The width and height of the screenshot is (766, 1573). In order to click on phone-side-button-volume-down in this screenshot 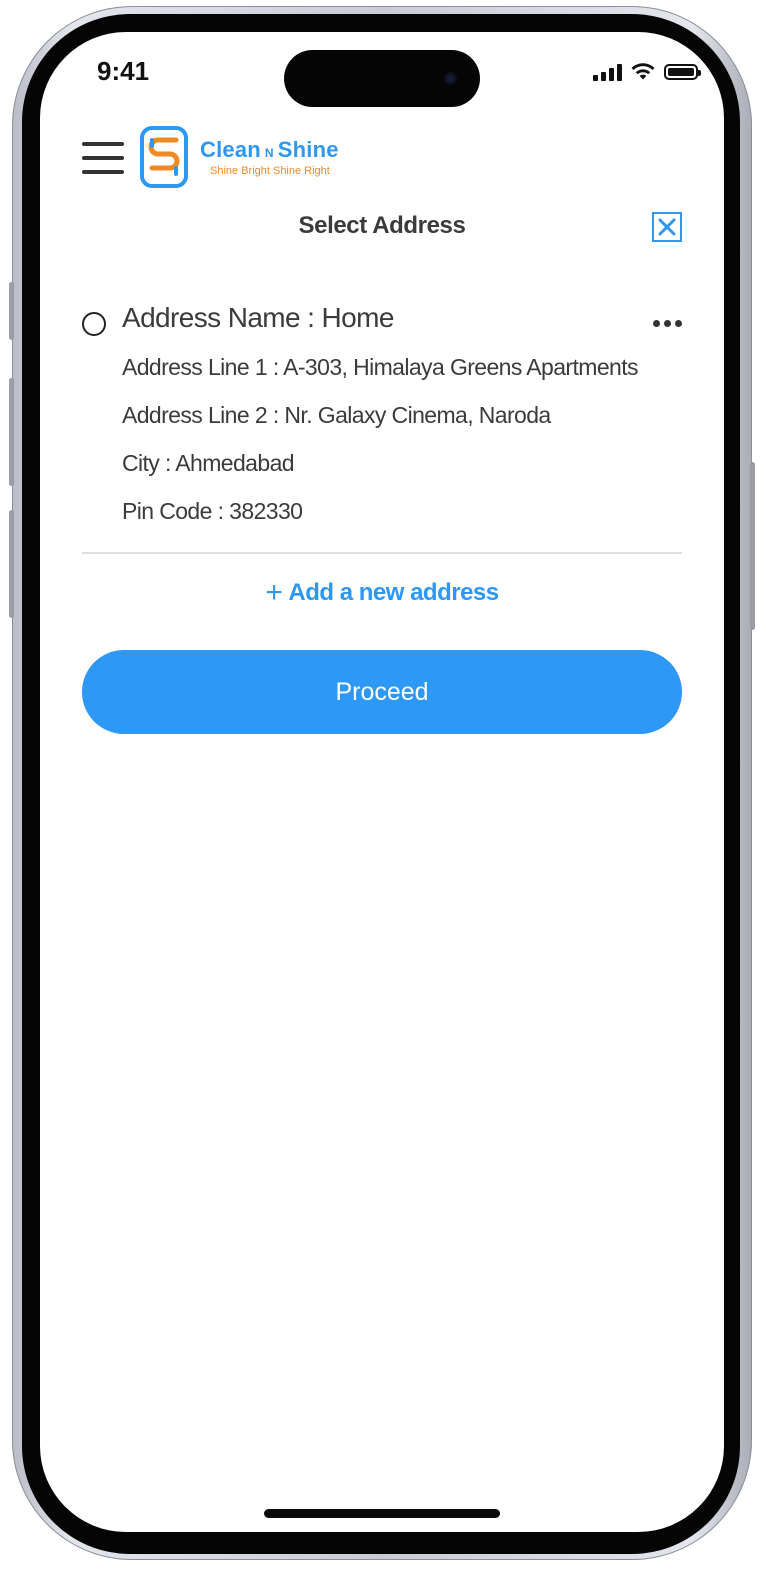, I will do `click(11, 564)`.